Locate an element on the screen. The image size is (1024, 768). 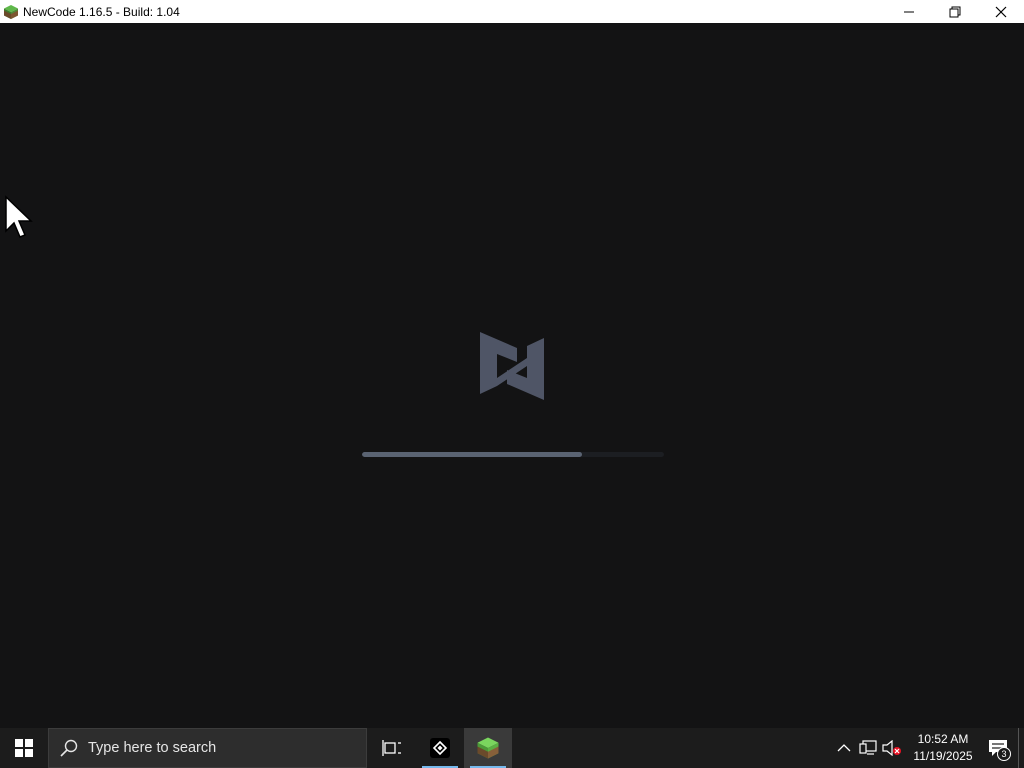
loading-progress-bar is located at coordinates (513, 454).